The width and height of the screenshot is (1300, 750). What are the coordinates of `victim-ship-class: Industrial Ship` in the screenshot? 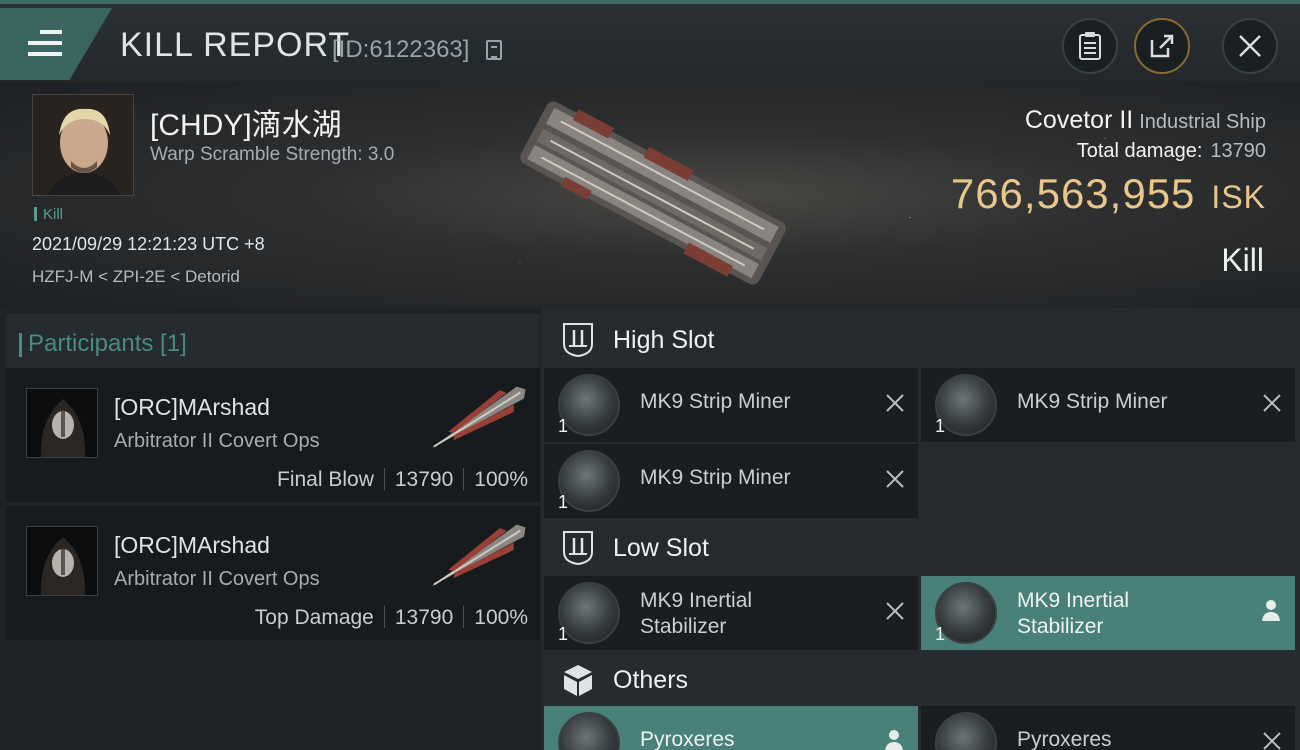 It's located at (1202, 122).